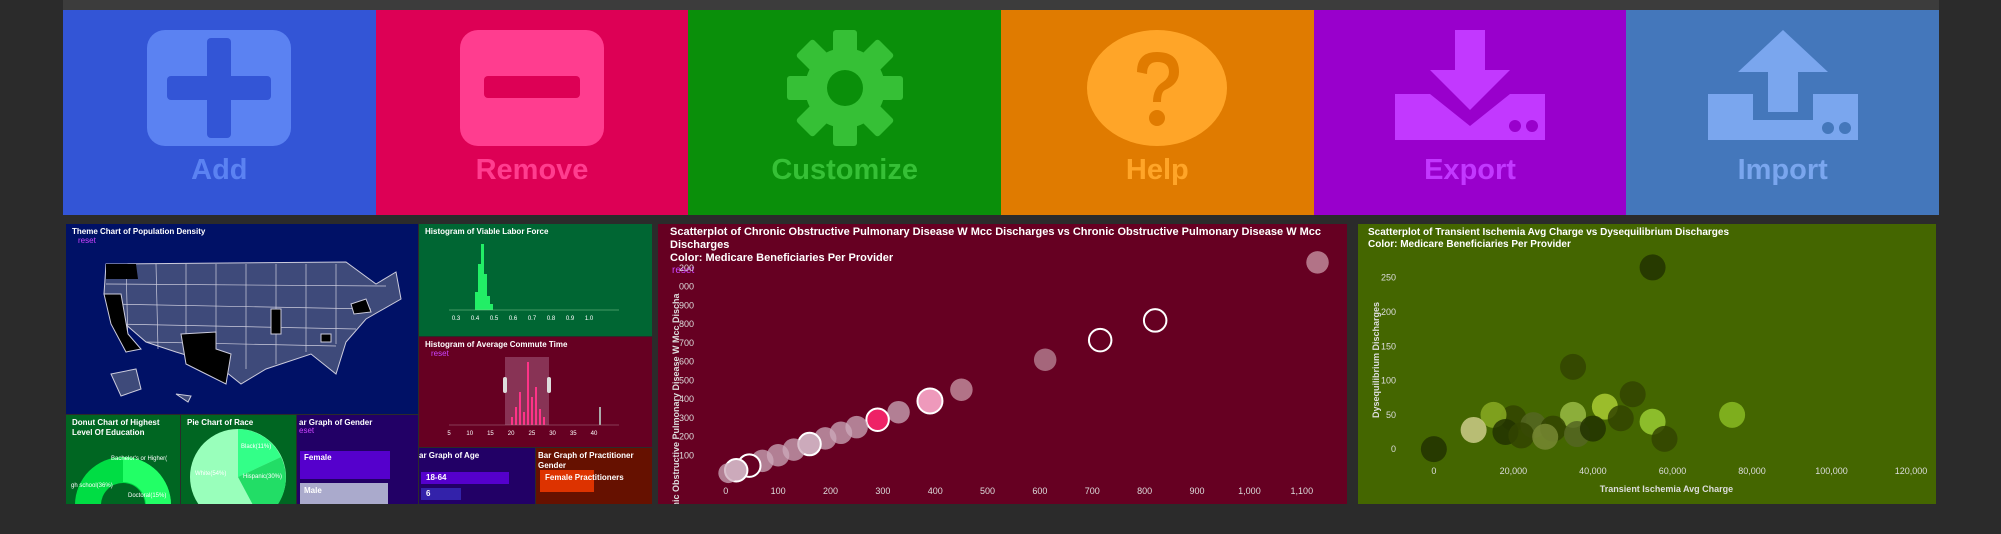  What do you see at coordinates (584, 477) in the screenshot?
I see `bar-female-practitioners-label: Female Practitioners` at bounding box center [584, 477].